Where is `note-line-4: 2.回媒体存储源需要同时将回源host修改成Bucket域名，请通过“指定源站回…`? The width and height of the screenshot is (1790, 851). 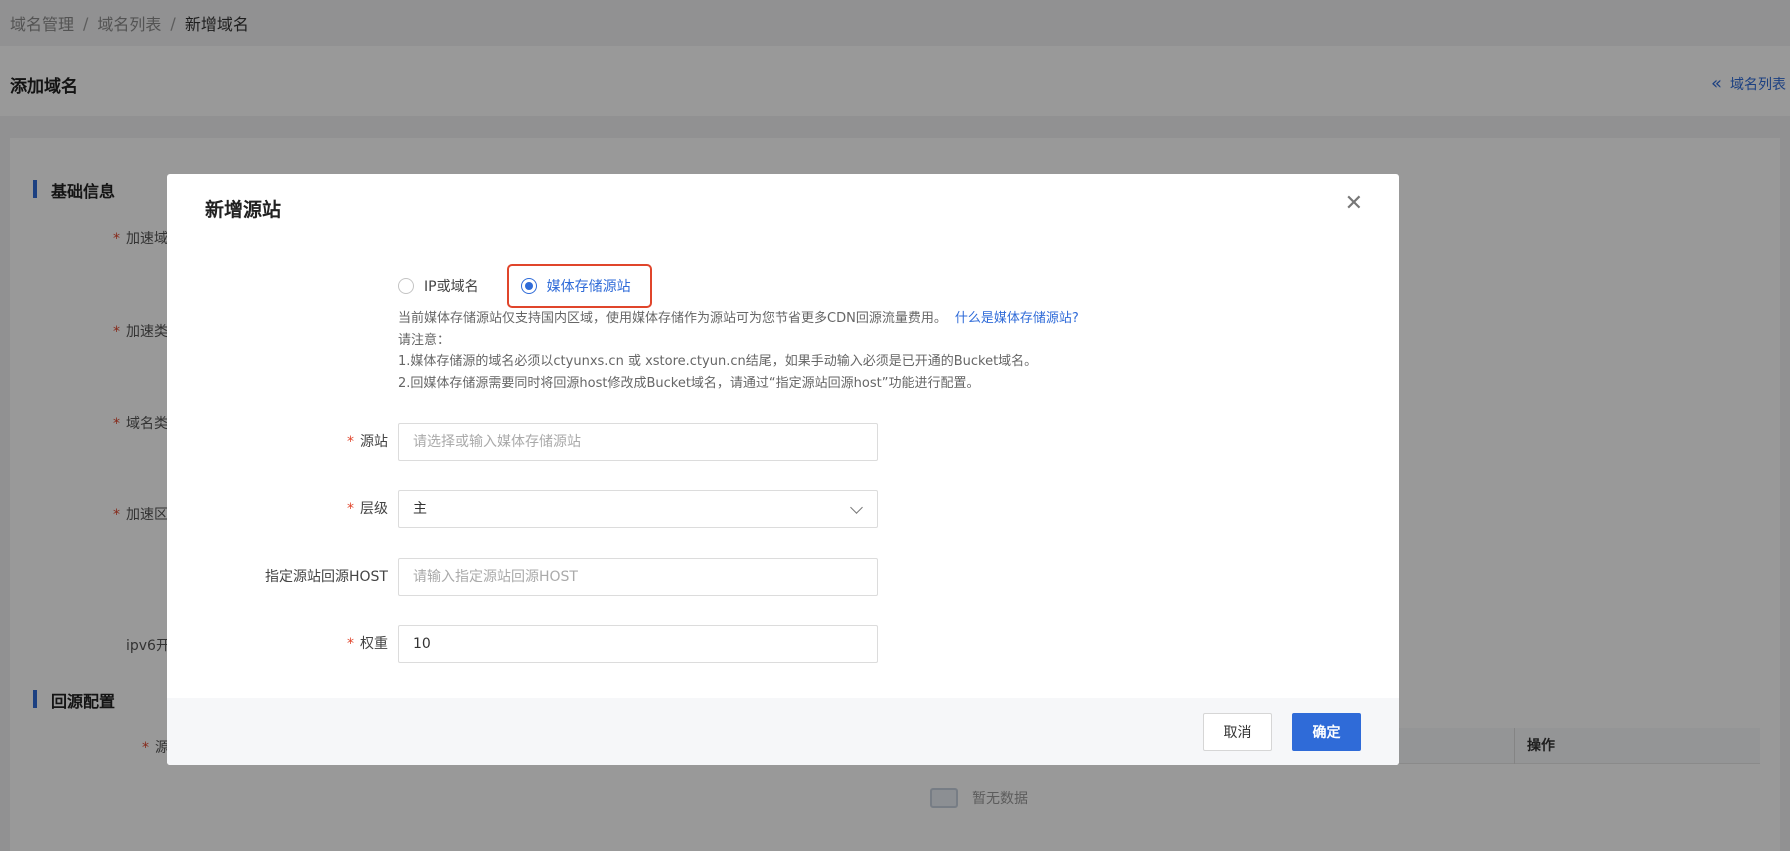
note-line-4: 2.回媒体存储源需要同时将回源host修改成Bucket域名，请通过“指定源站回… is located at coordinates (689, 383).